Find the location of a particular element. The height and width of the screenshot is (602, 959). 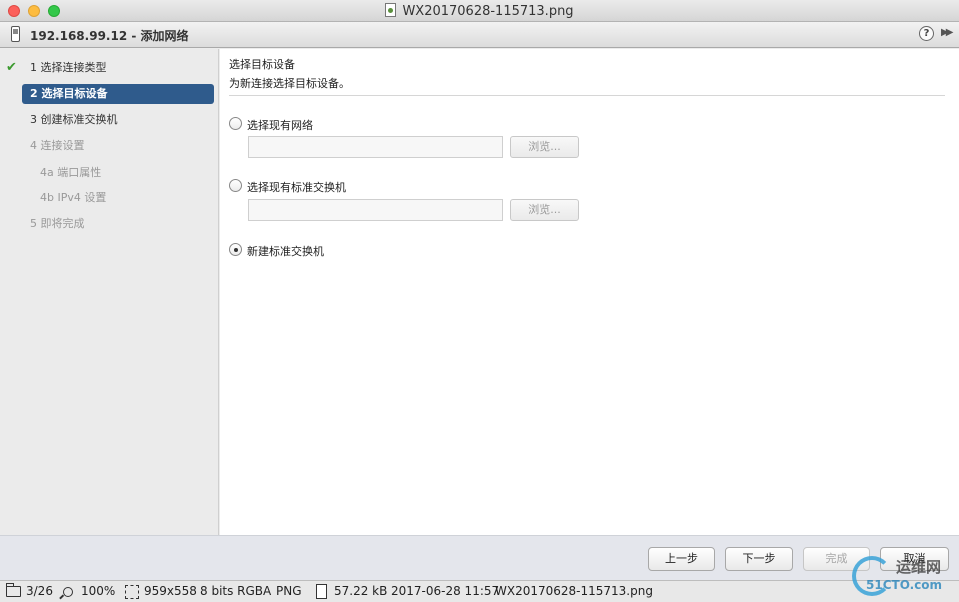

option-label: 新建标准交换机 is located at coordinates (285, 251).